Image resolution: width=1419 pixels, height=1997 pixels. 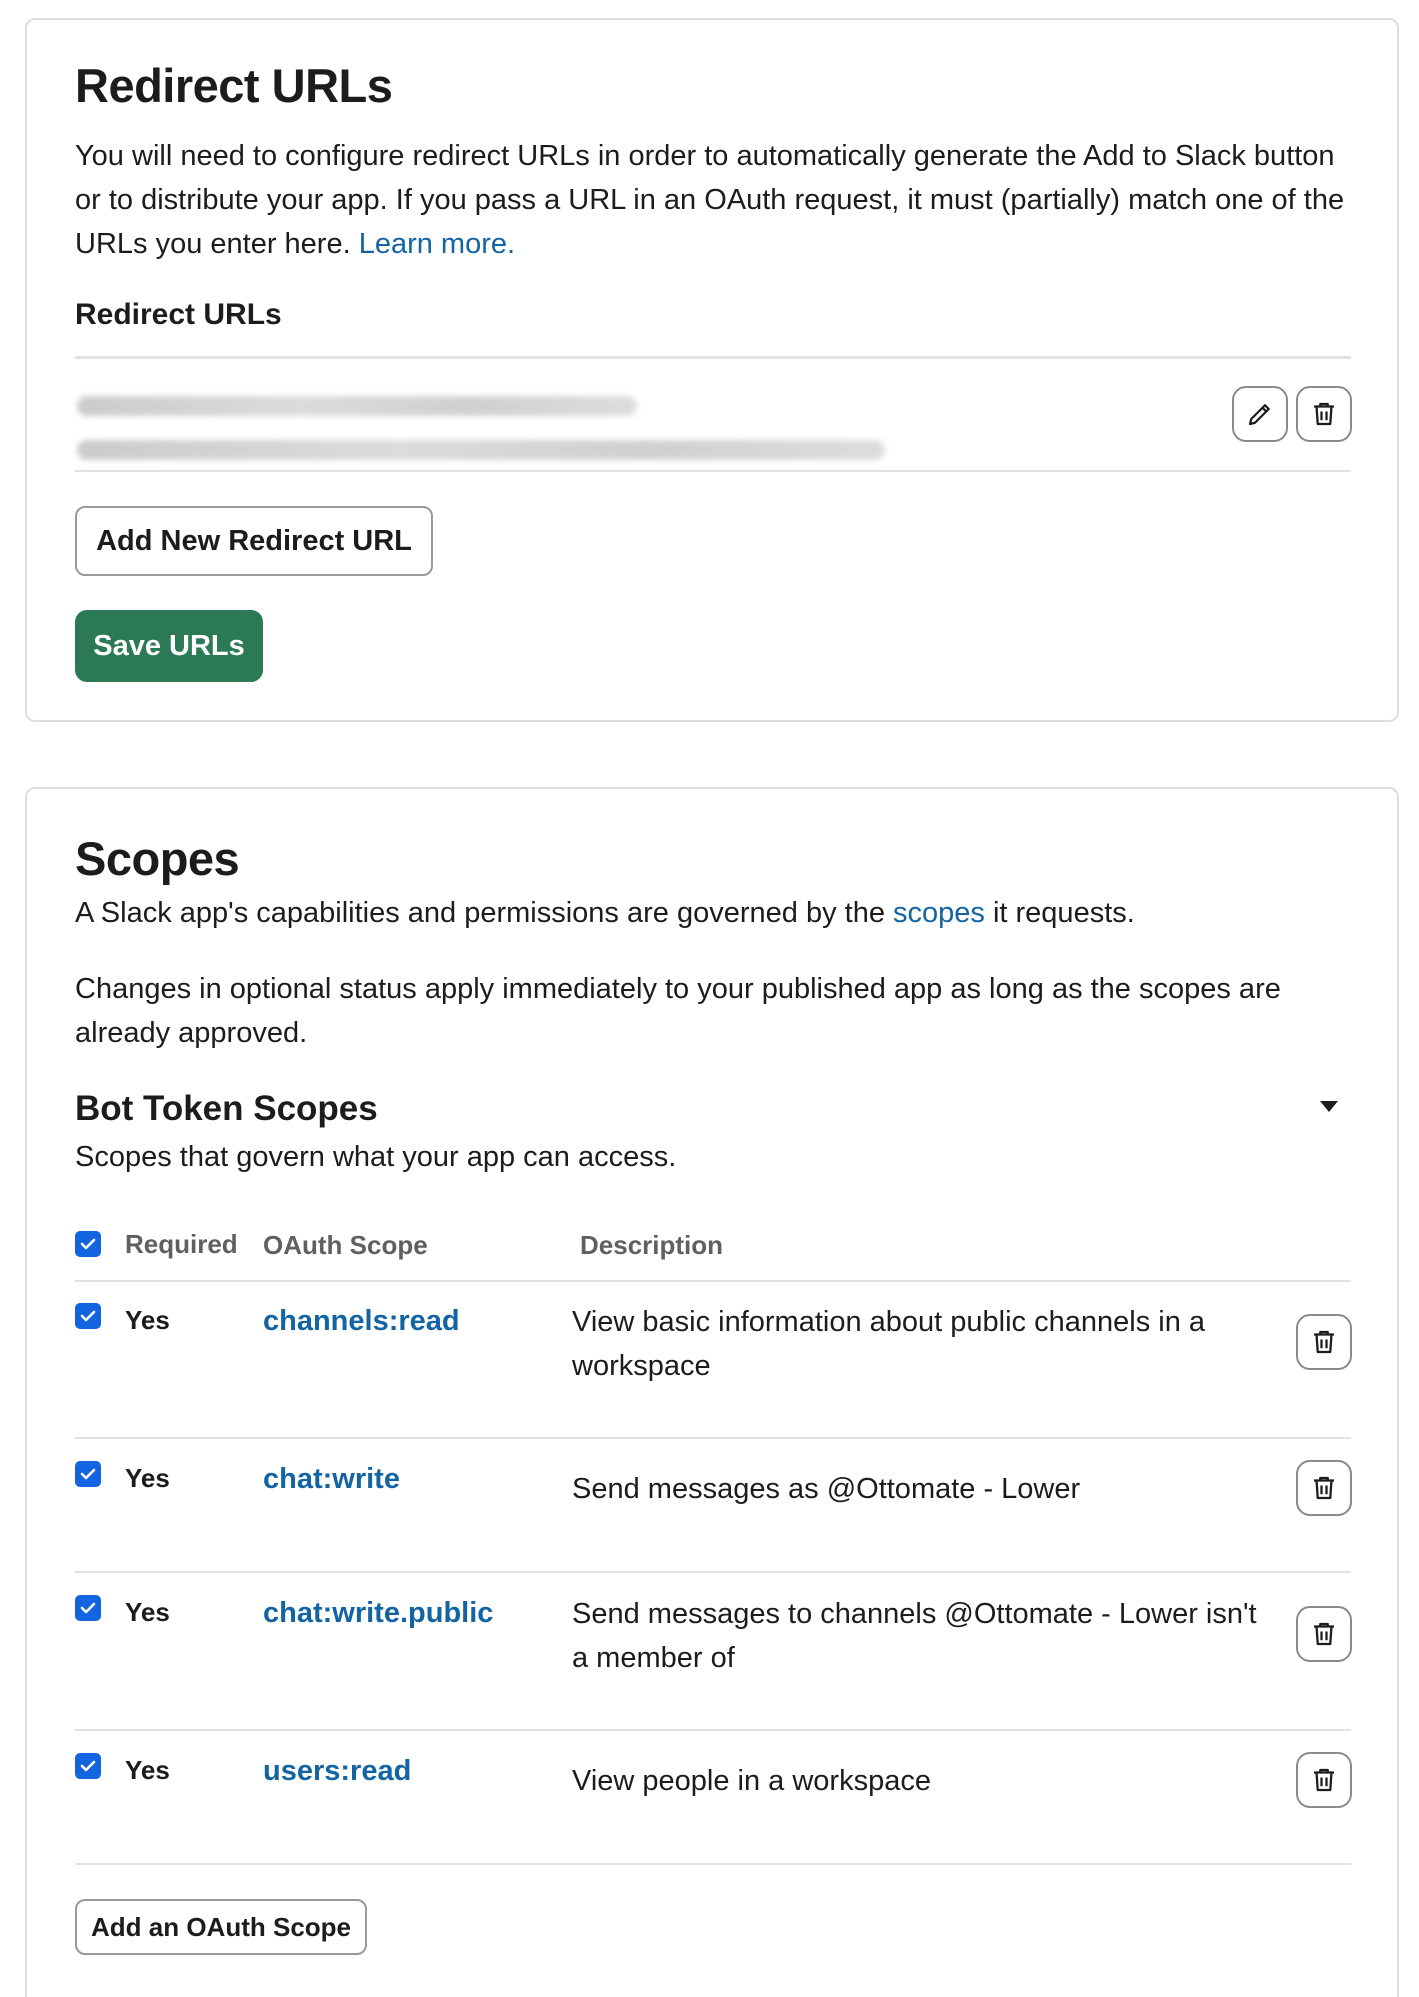 I want to click on save-urls-button: Save URLs, so click(x=169, y=646).